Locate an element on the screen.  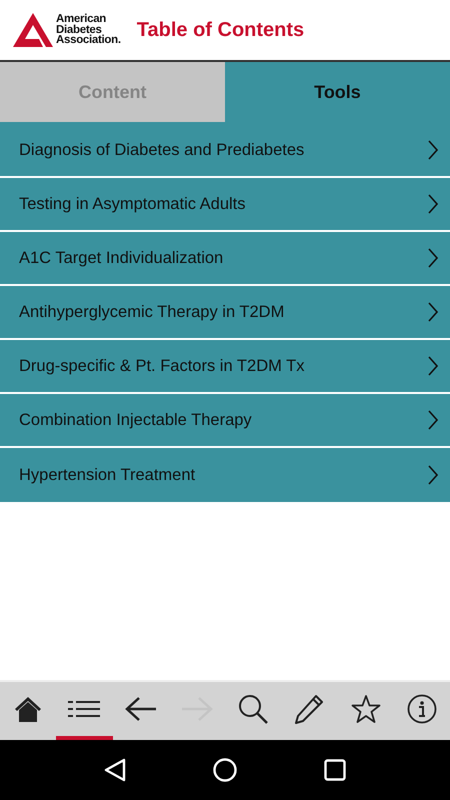
search-icon is located at coordinates (253, 709).